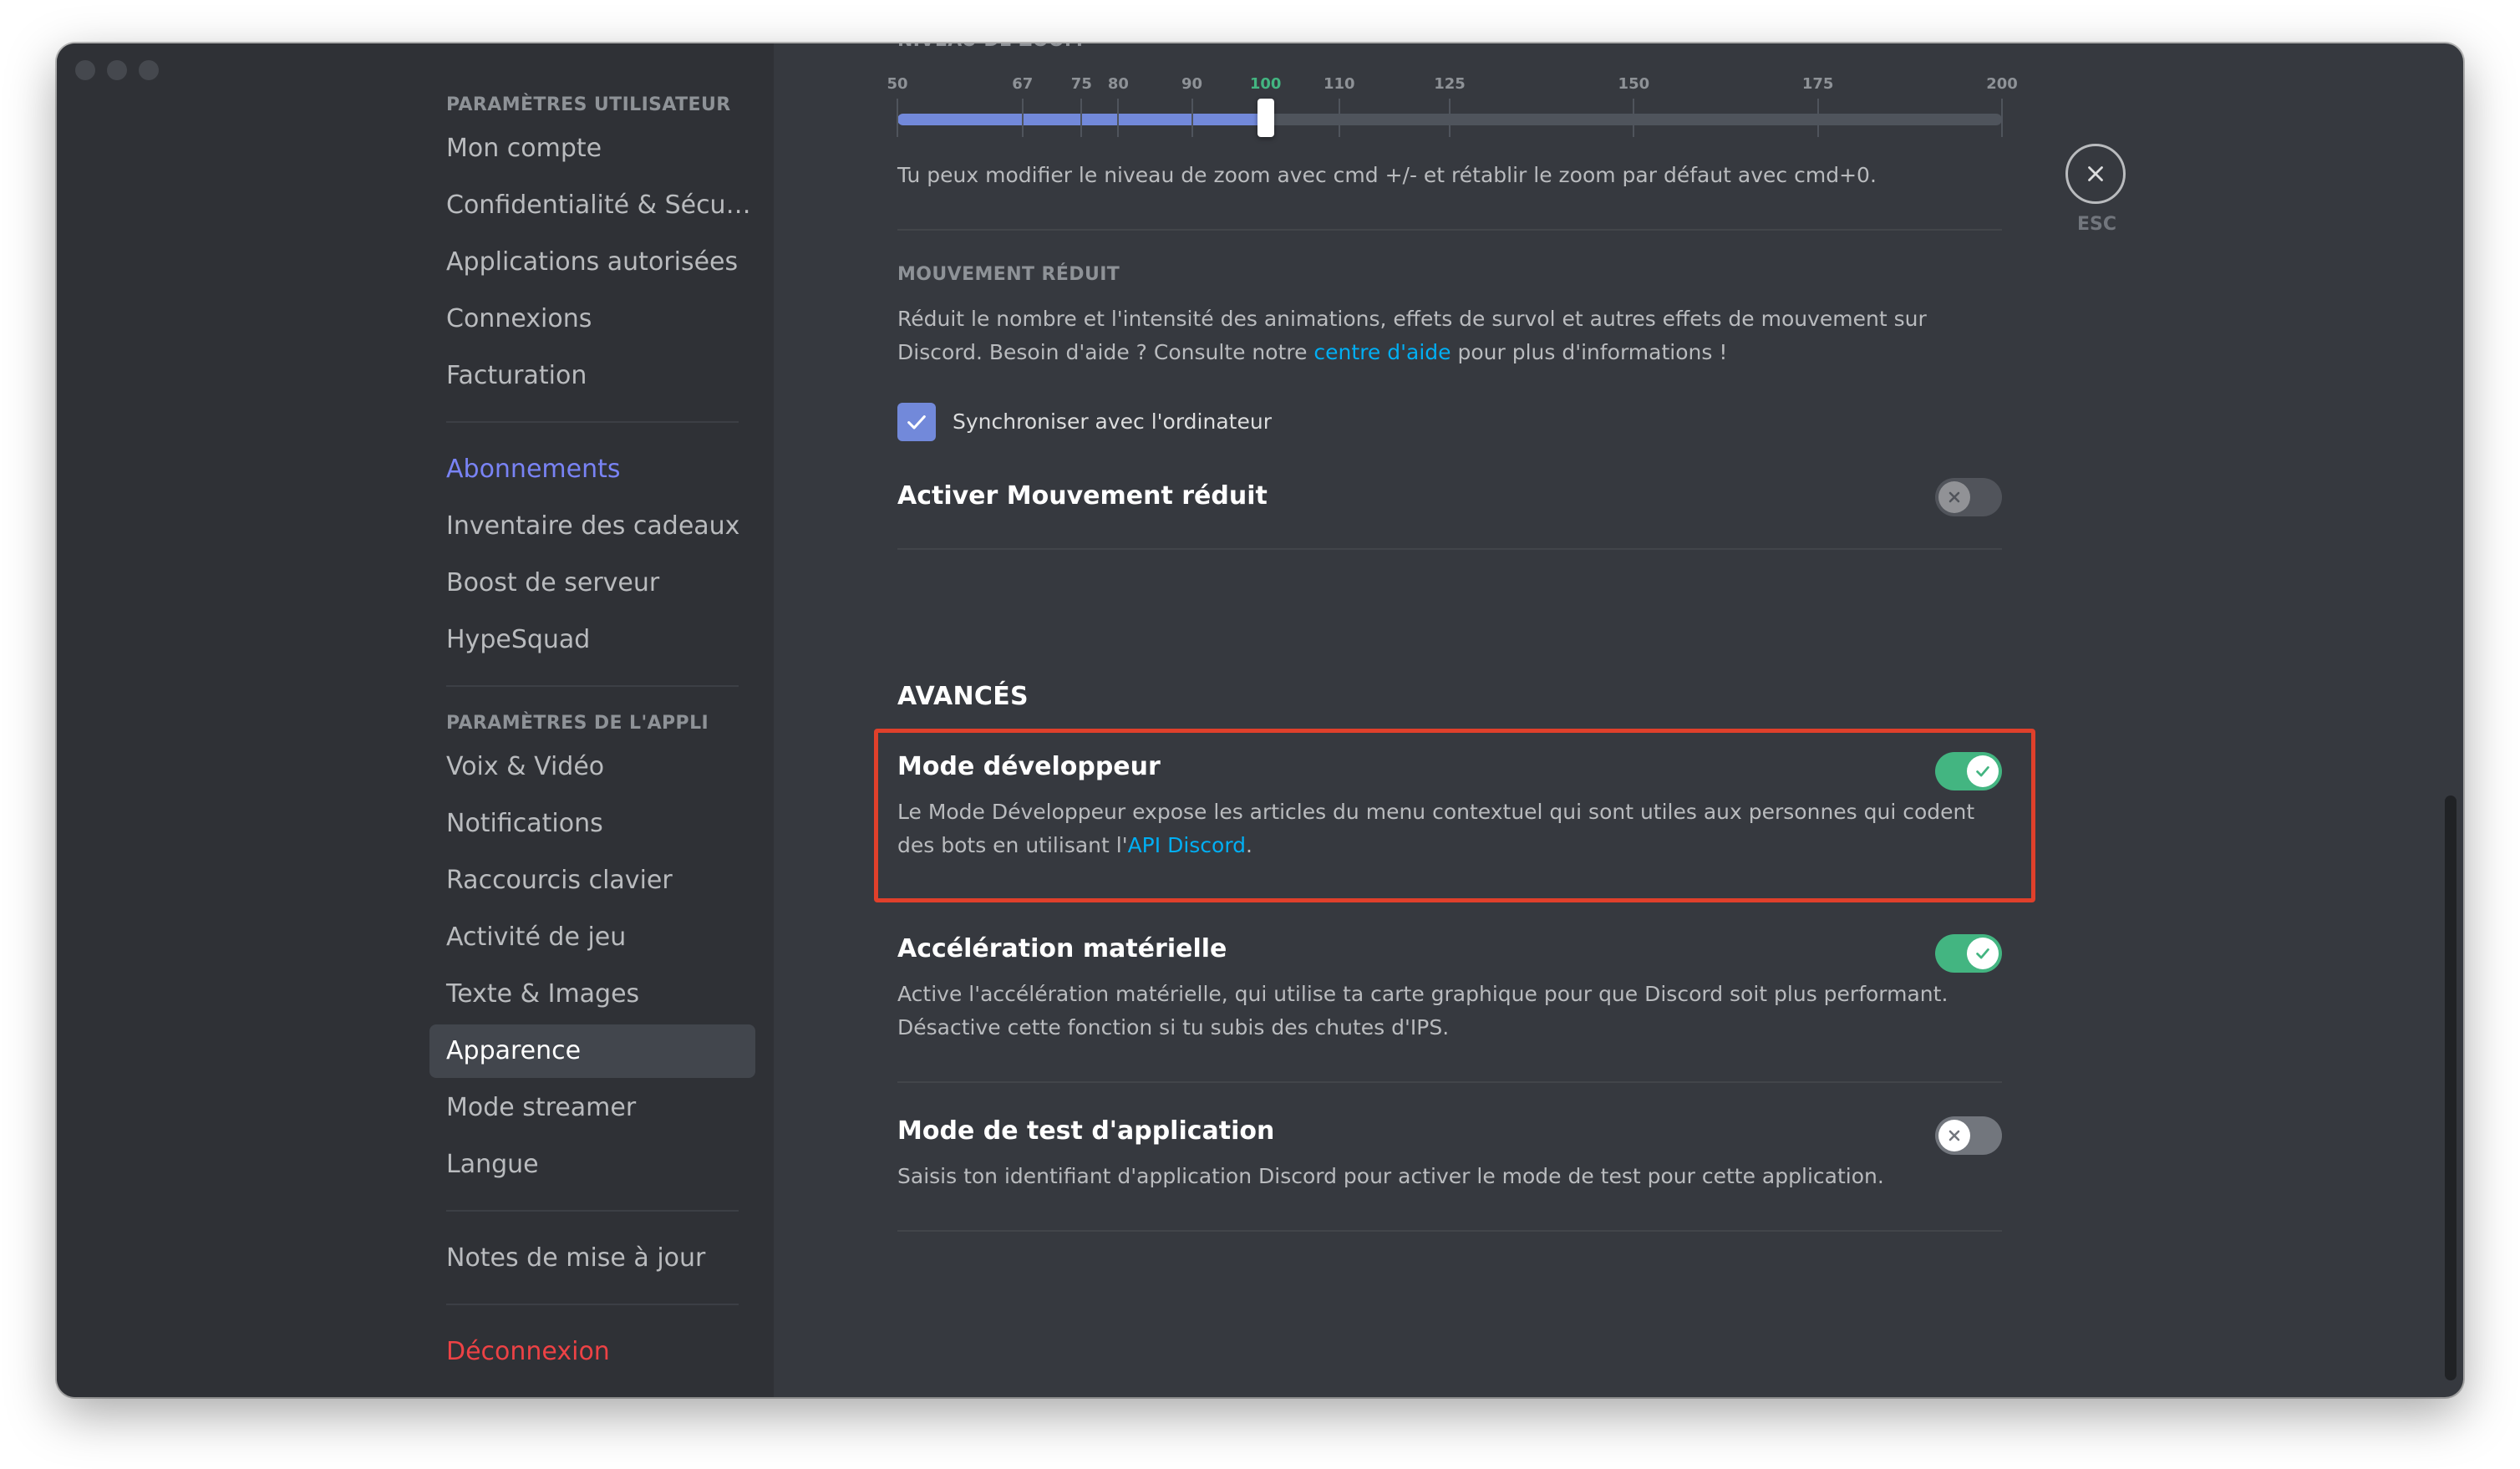 Image resolution: width=2520 pixels, height=1469 pixels. Describe the element at coordinates (592, 881) in the screenshot. I see `sidebar-item-keybinds: Raccourcis clavier` at that location.